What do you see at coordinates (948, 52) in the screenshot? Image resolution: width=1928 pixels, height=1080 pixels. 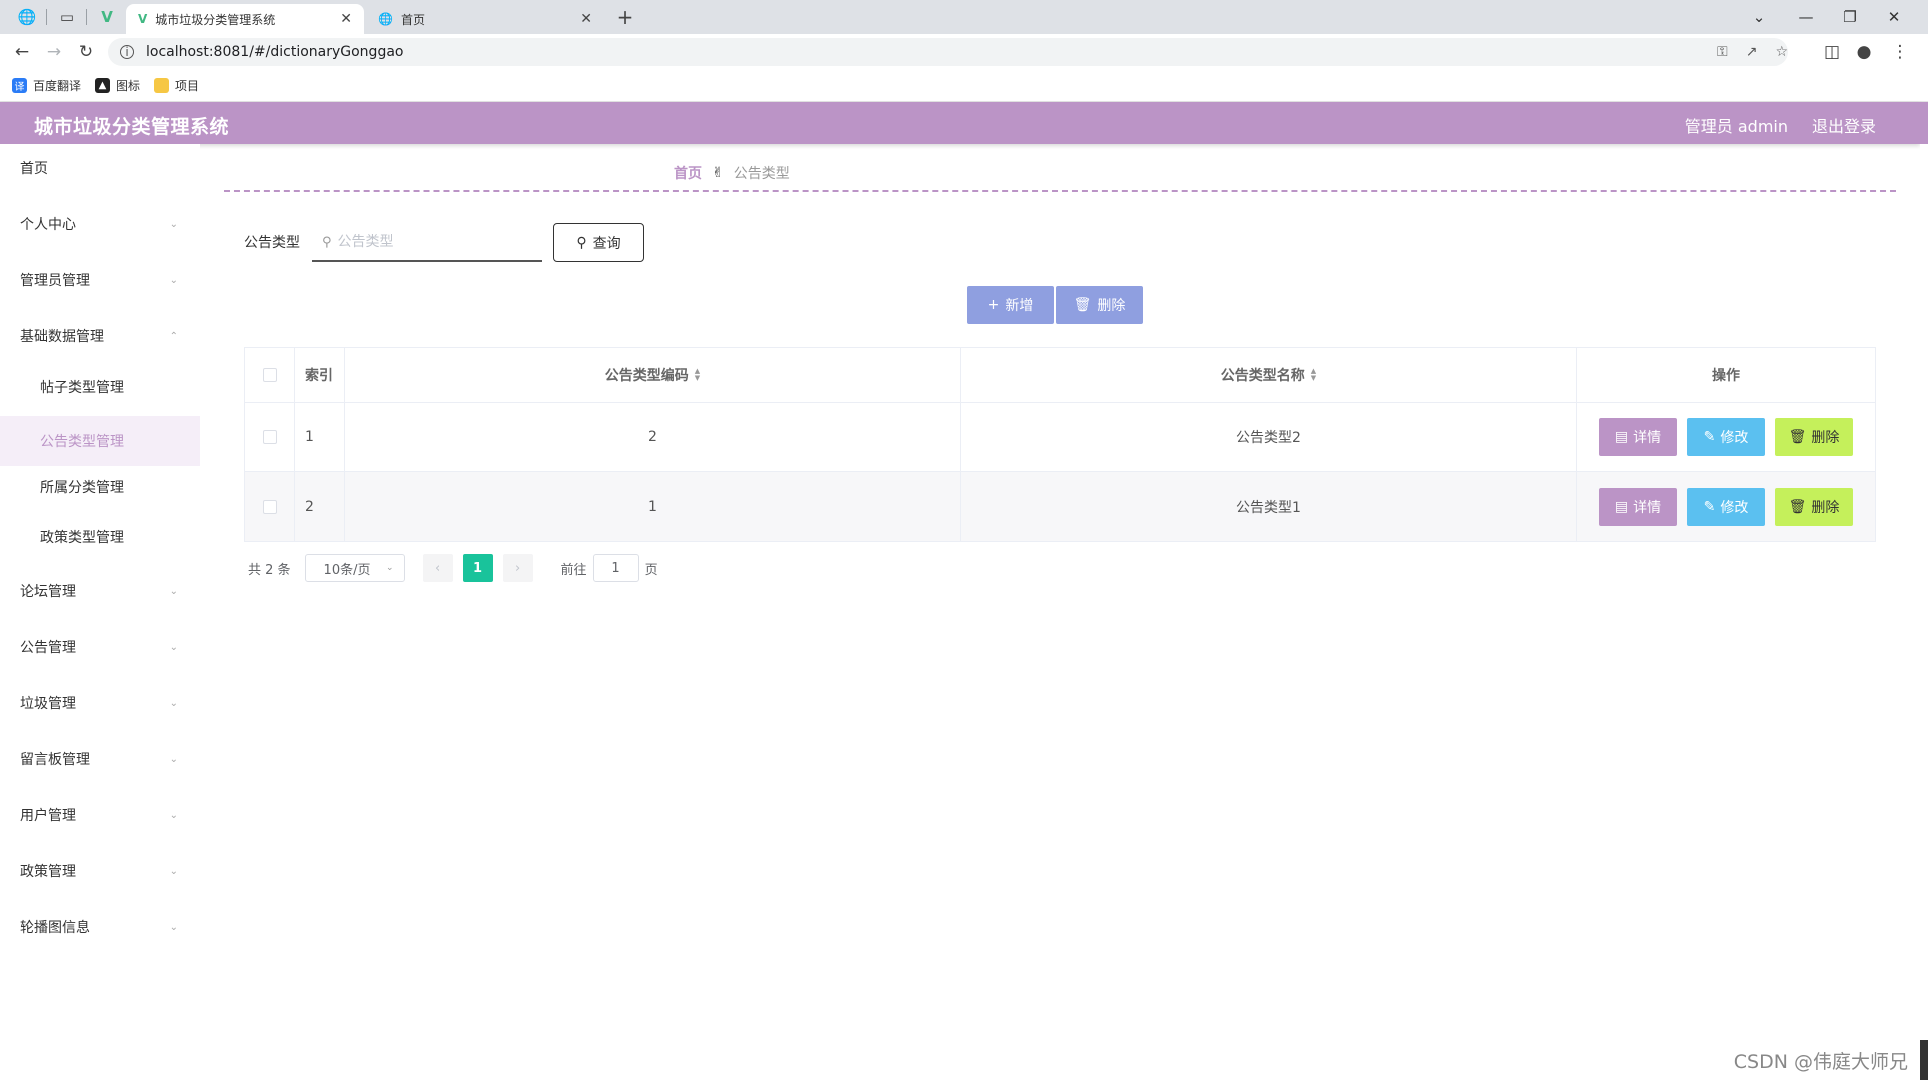 I see `url-input: i localhost:8081/#/dictionaryGonggao` at bounding box center [948, 52].